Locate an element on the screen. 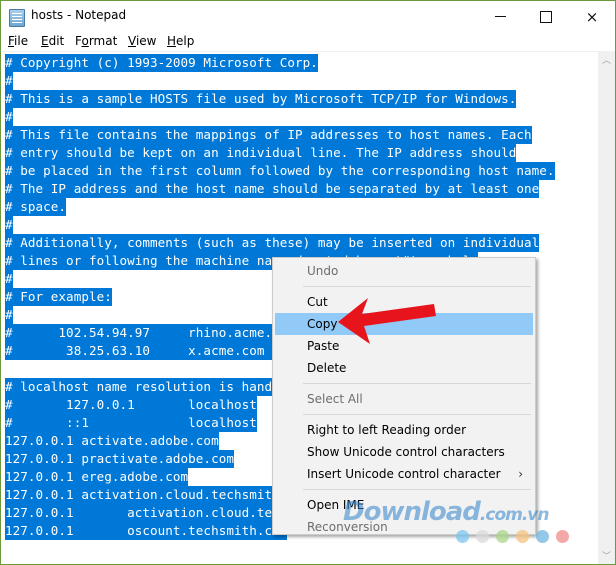 This screenshot has height=565, width=616. text-line: 127.0.0.1 oscount.techsmith.com is located at coordinates (146, 531).